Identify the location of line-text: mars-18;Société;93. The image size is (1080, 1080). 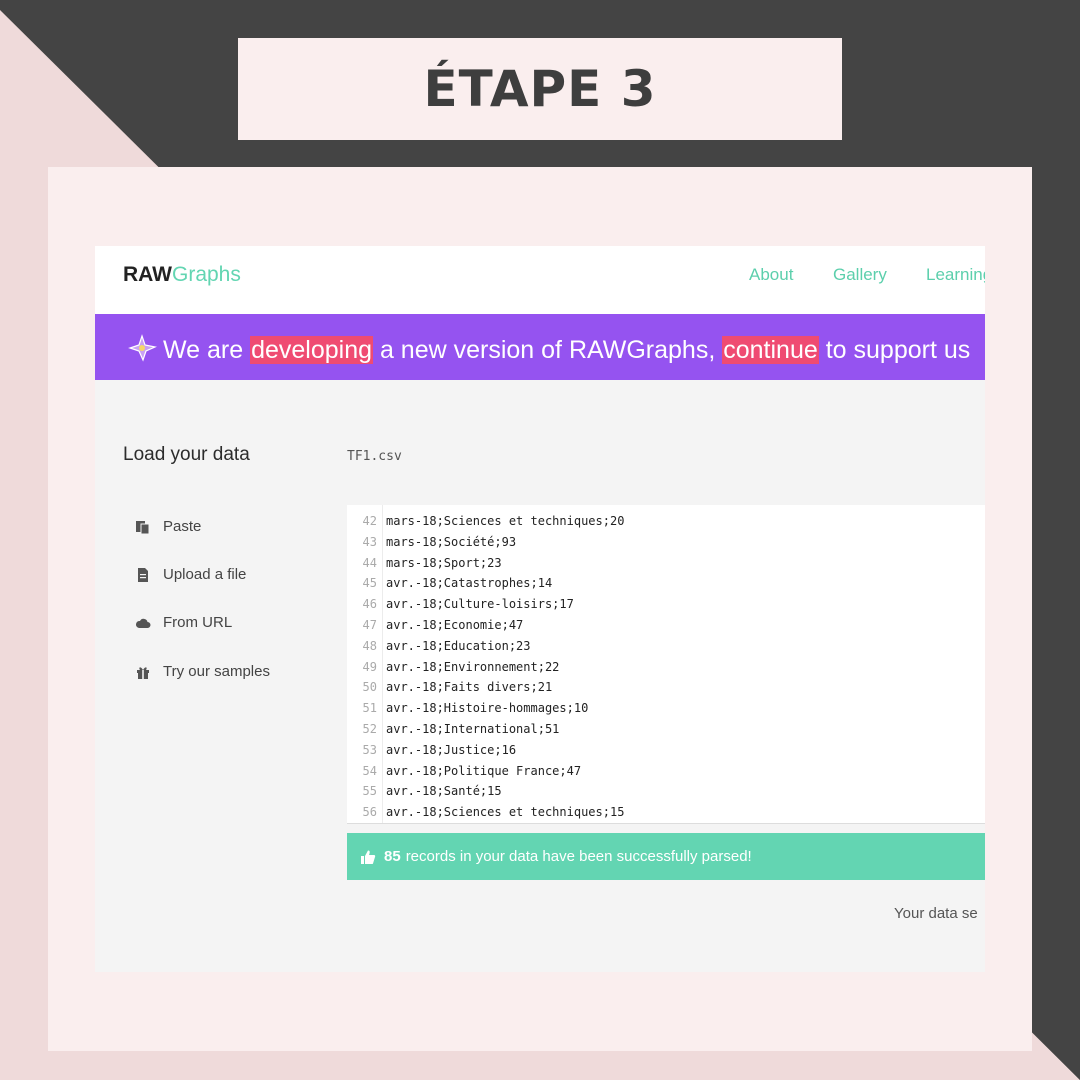
(451, 541).